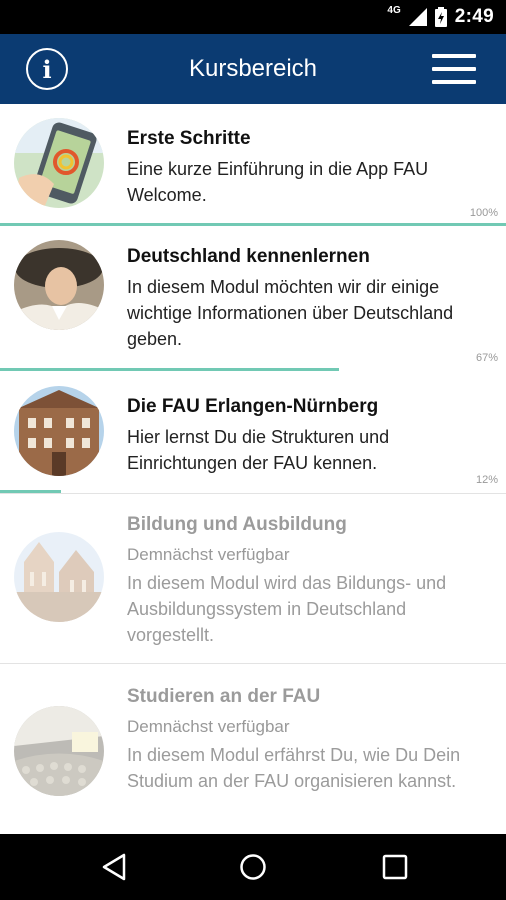  What do you see at coordinates (474, 16) in the screenshot?
I see `clock: 2:49` at bounding box center [474, 16].